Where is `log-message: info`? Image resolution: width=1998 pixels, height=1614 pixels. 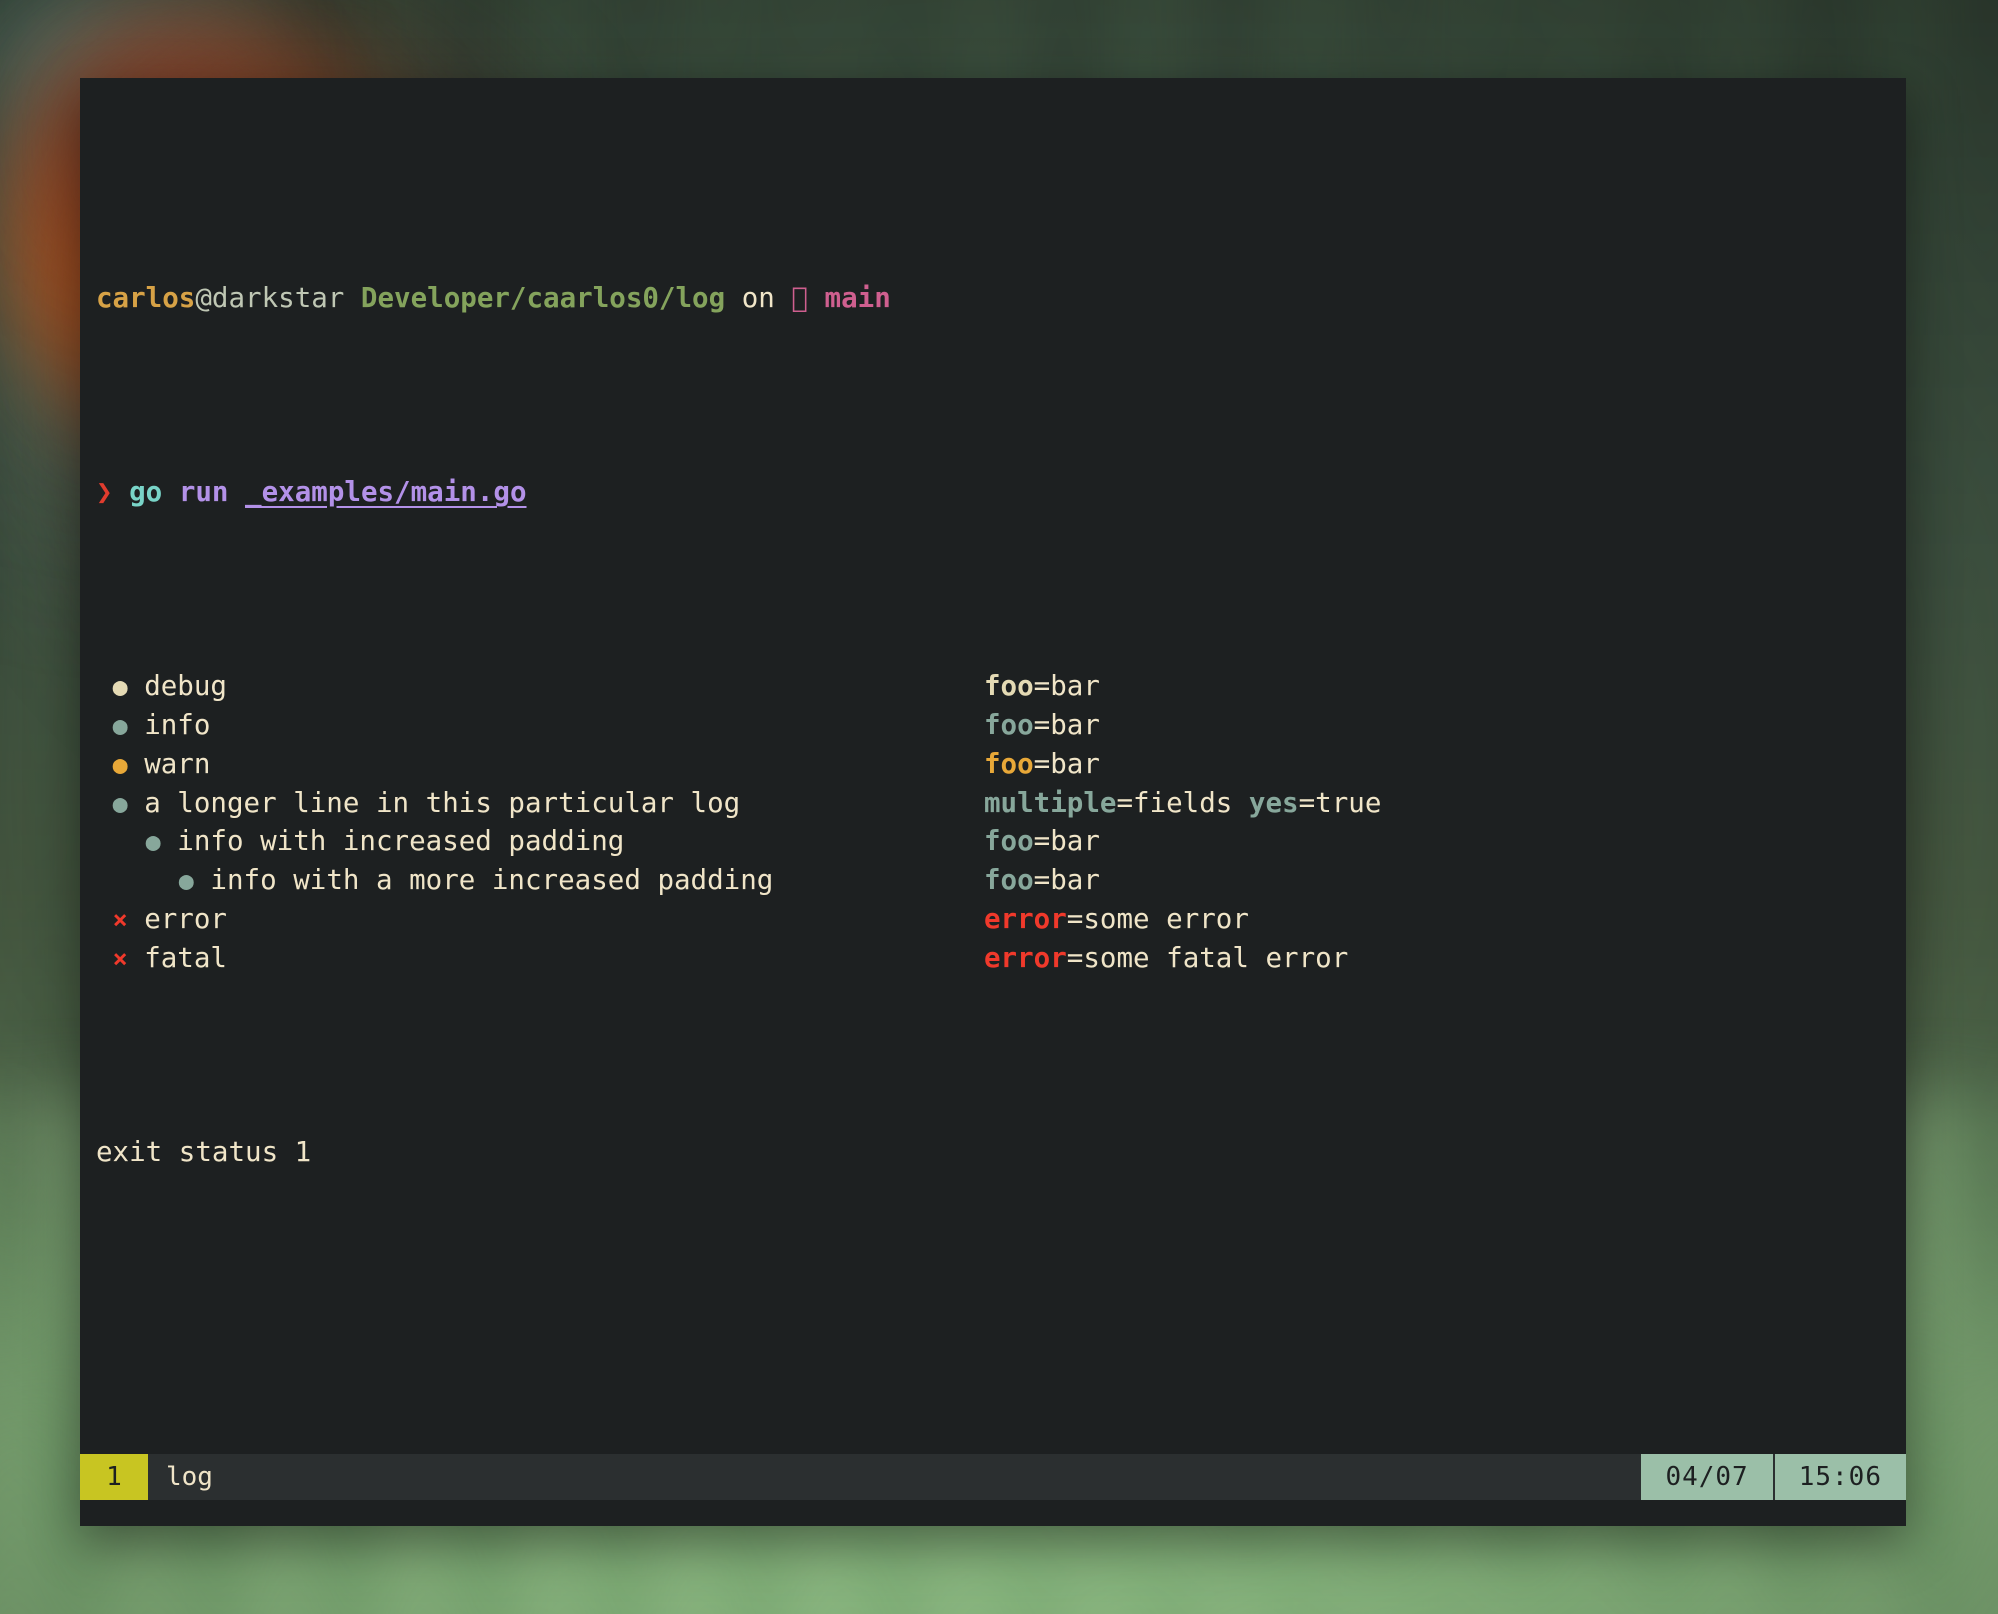
log-message: info is located at coordinates (177, 724).